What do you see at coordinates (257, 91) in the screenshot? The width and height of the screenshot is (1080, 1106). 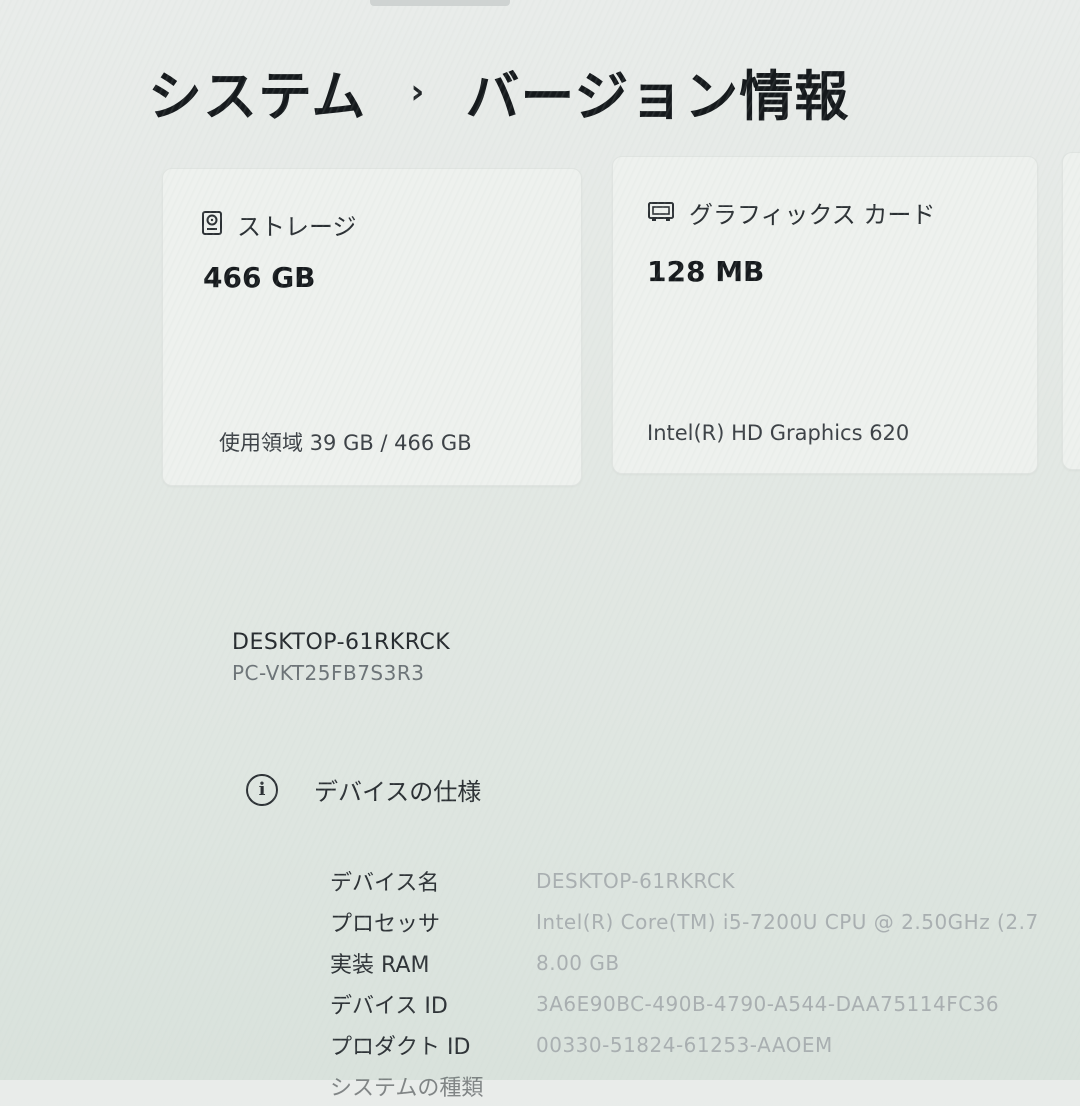 I see `breadcrumb-system-link: システム` at bounding box center [257, 91].